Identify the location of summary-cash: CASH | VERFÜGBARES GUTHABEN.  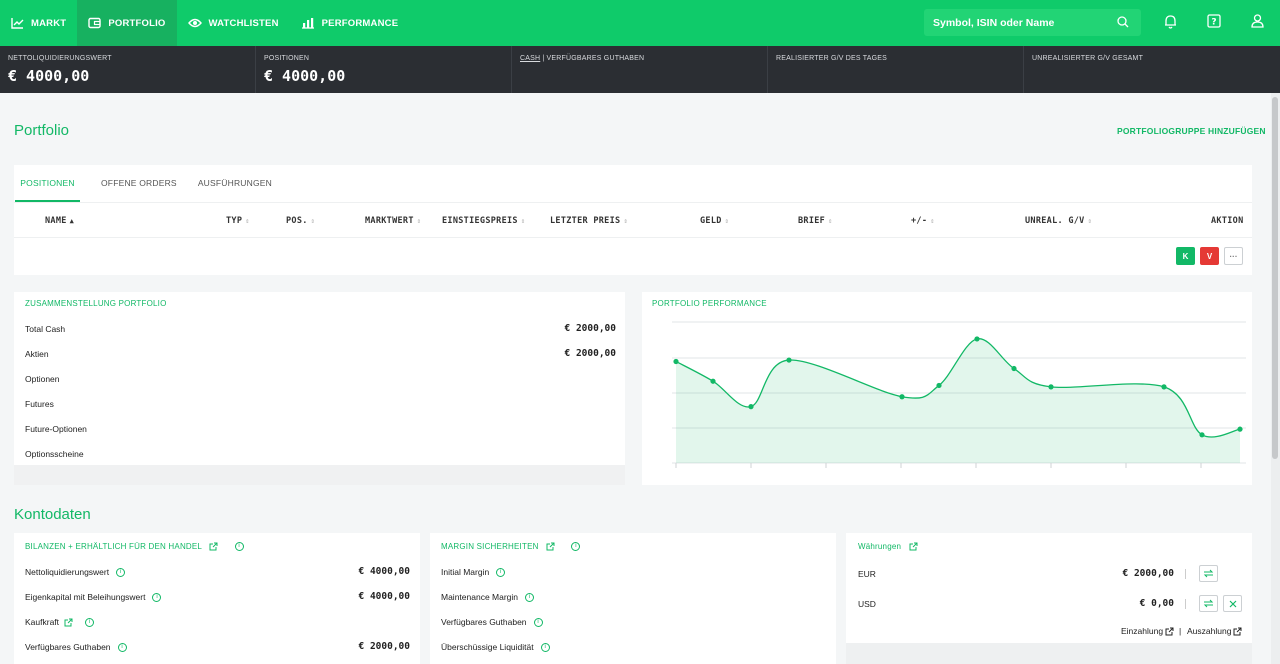
(640, 69).